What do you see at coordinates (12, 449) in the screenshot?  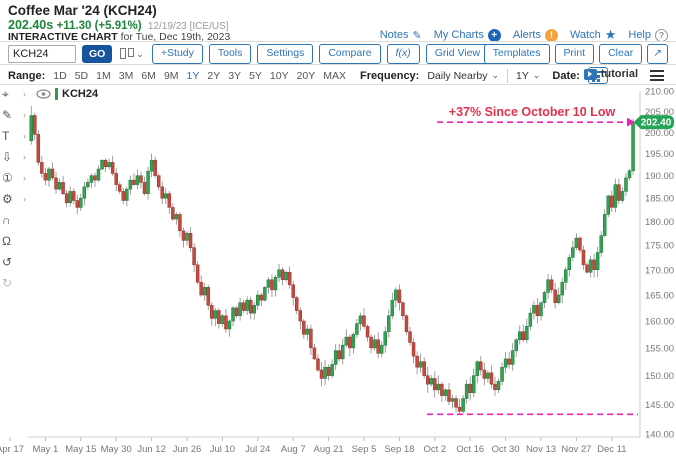 I see `x-axis-label: Apr 17` at bounding box center [12, 449].